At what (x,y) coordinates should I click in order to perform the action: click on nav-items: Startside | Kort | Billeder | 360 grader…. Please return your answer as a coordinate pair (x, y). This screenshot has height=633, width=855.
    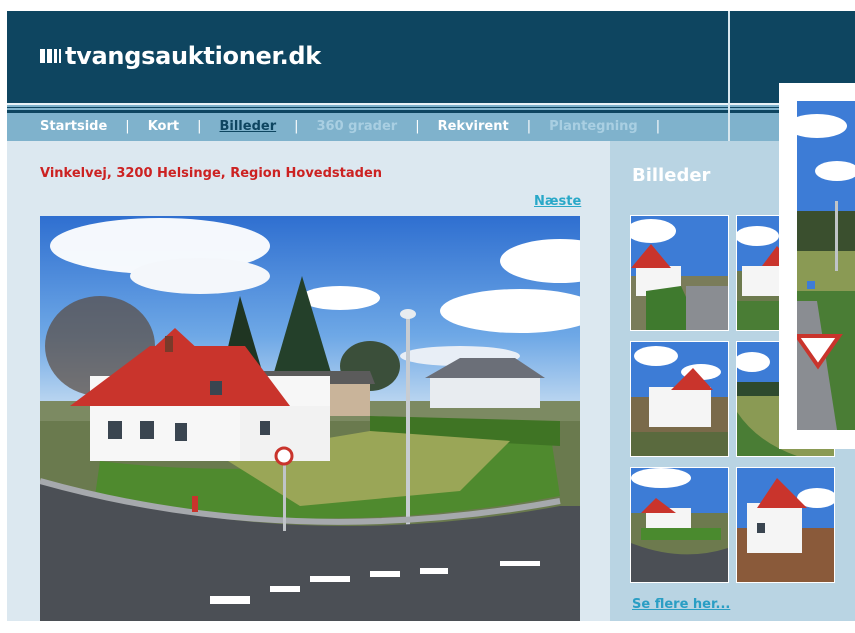
    Looking at the image, I should click on (359, 126).